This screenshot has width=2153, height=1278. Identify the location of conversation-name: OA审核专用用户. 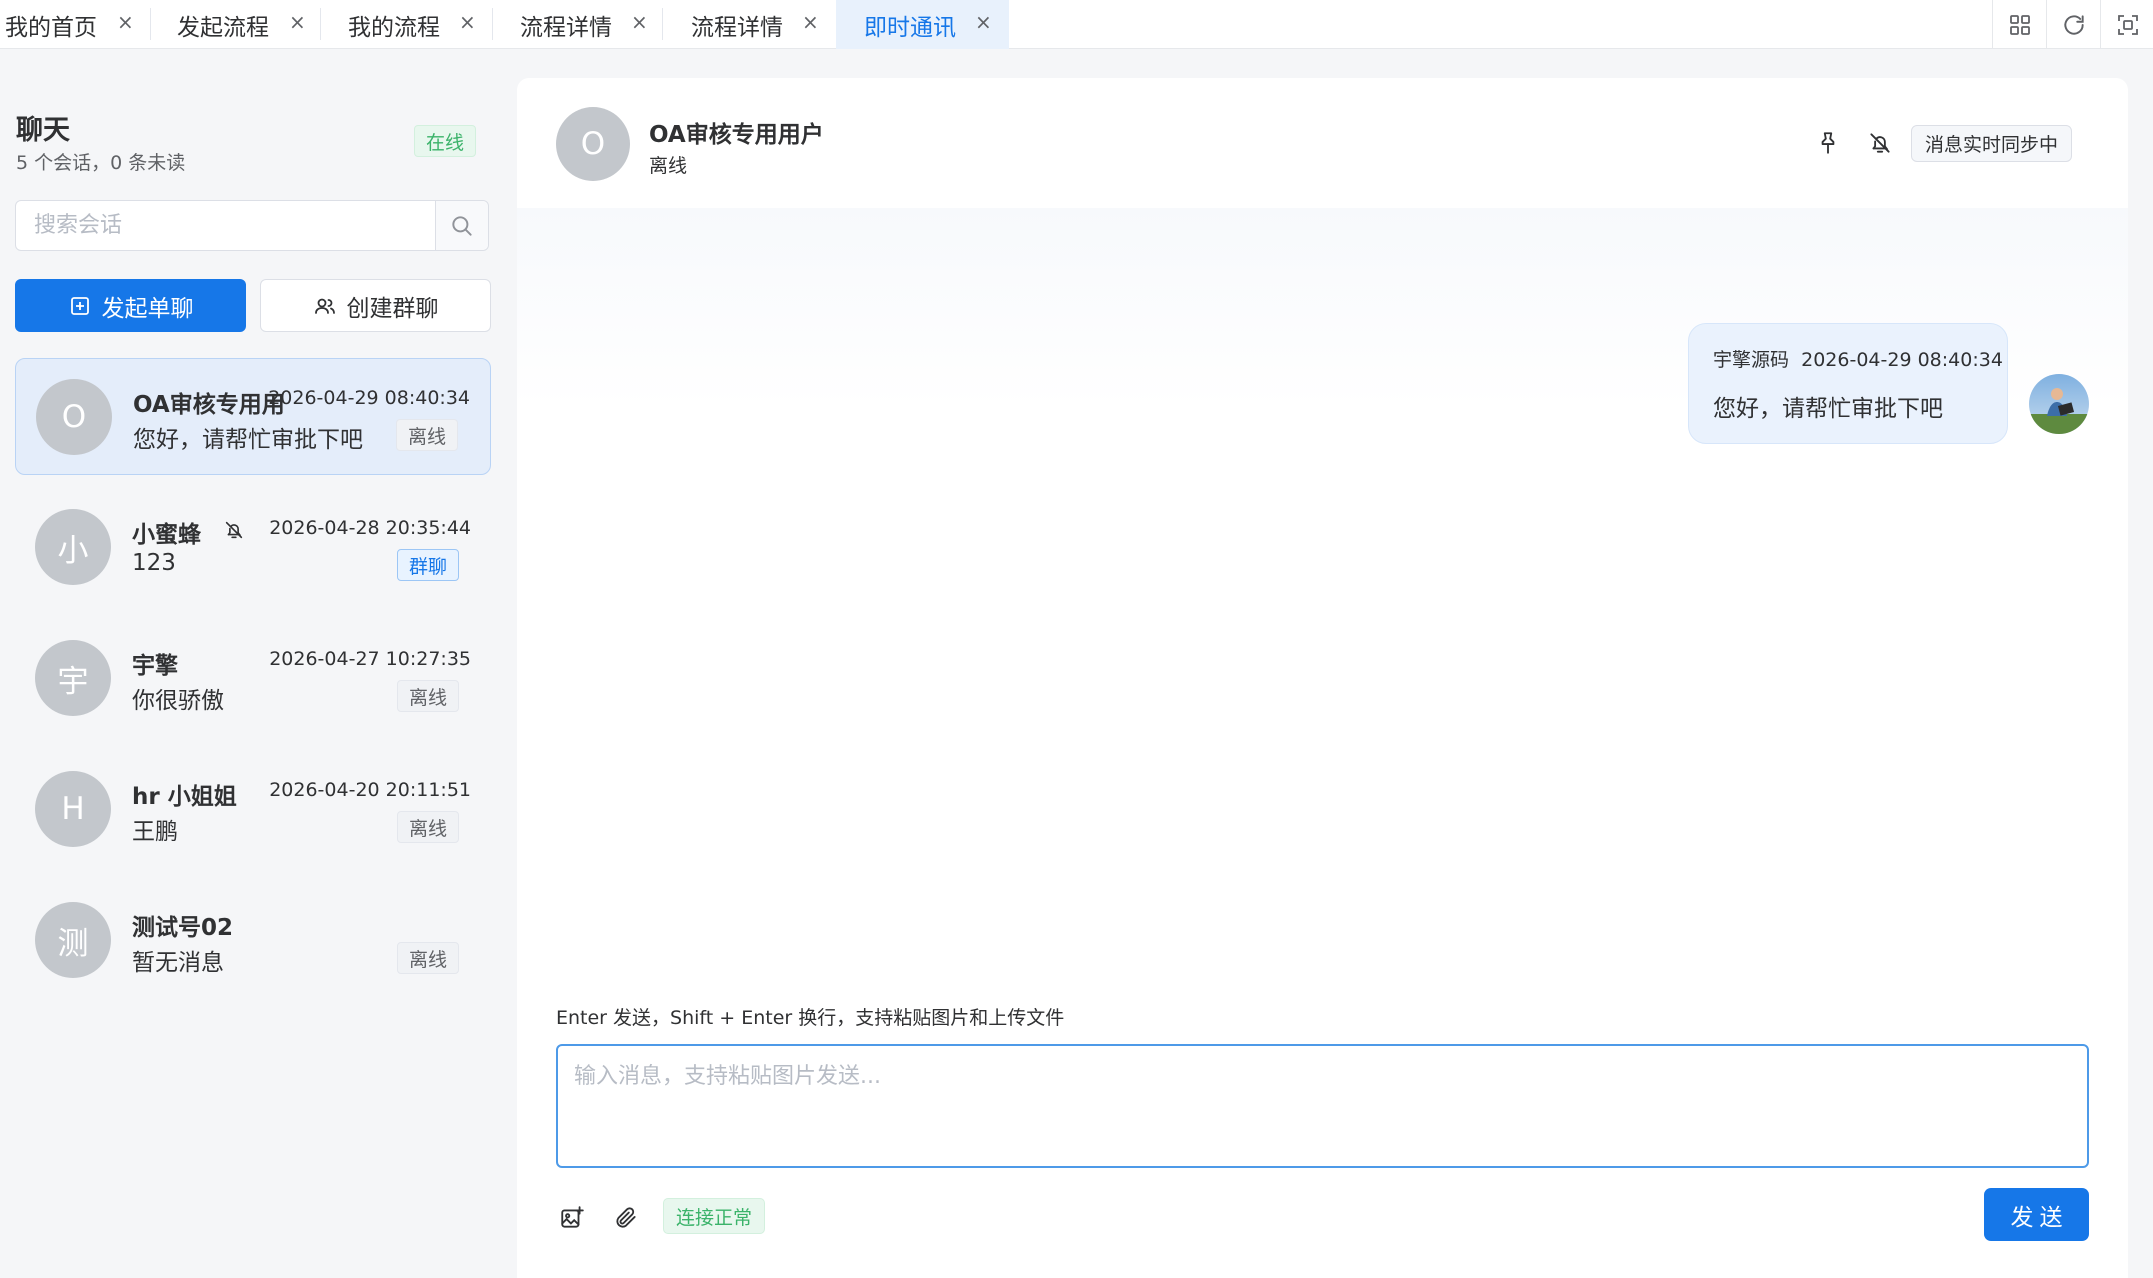
(208, 405).